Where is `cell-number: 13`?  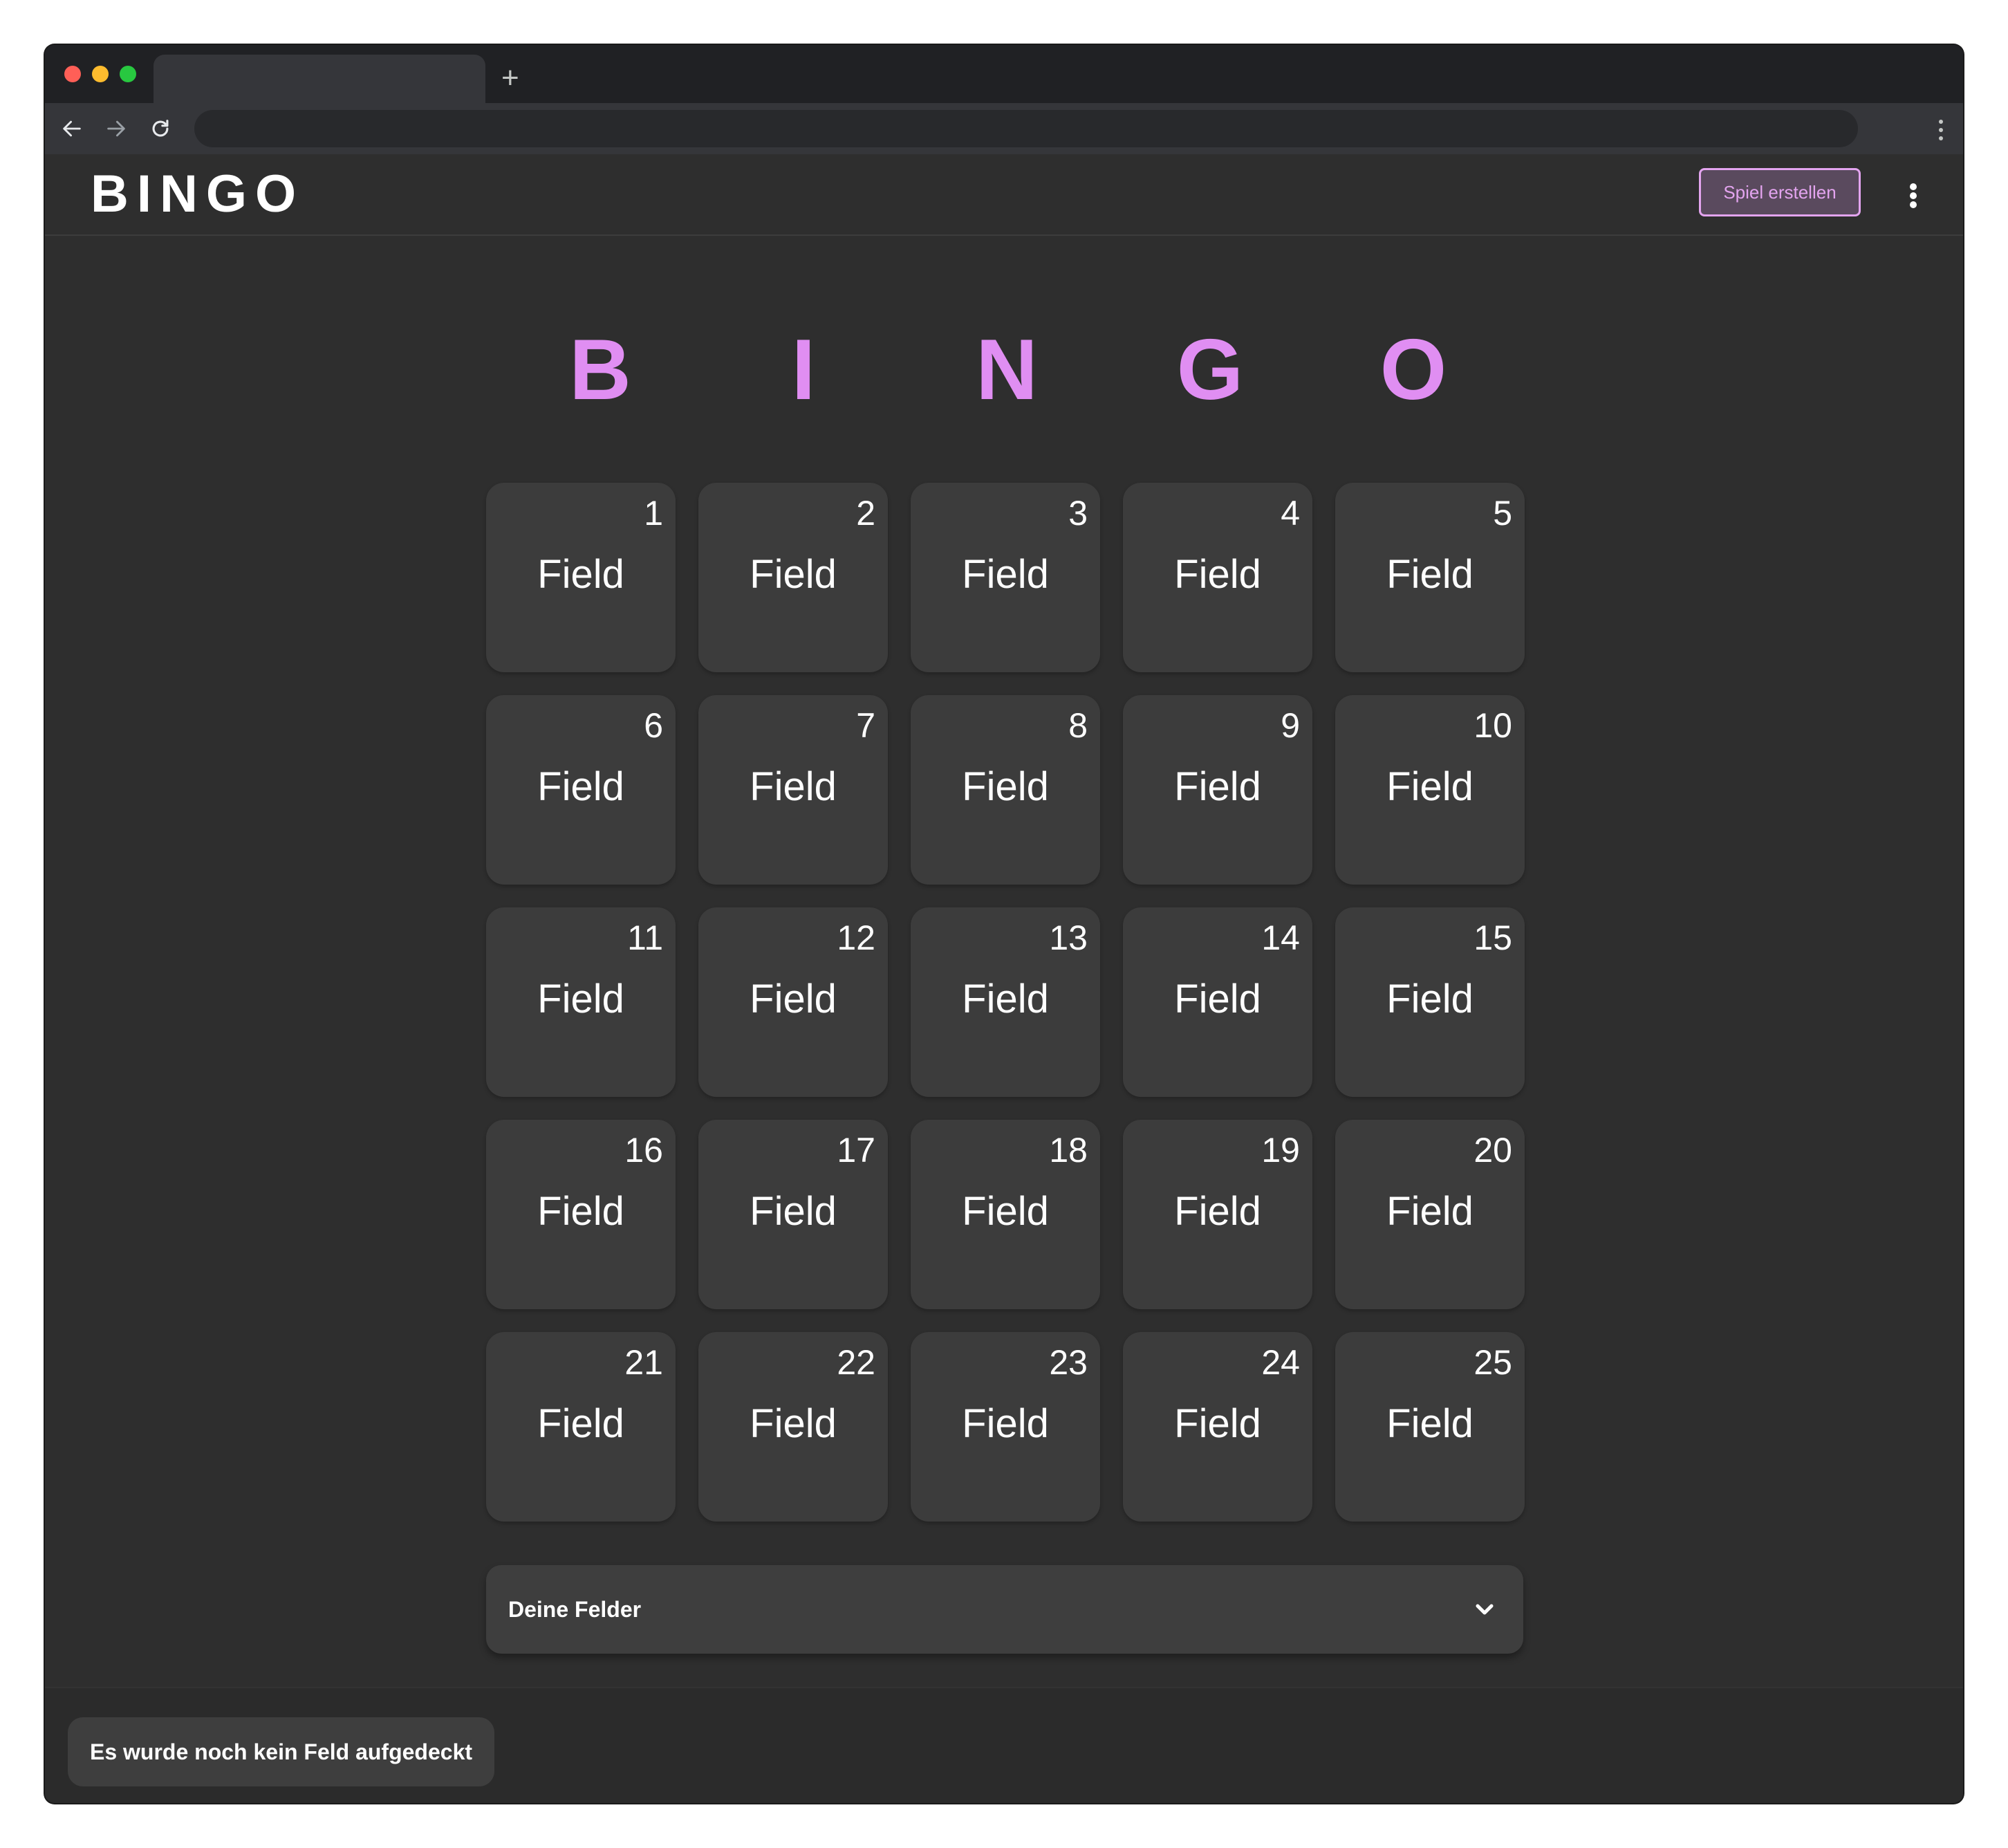
cell-number: 13 is located at coordinates (1068, 937).